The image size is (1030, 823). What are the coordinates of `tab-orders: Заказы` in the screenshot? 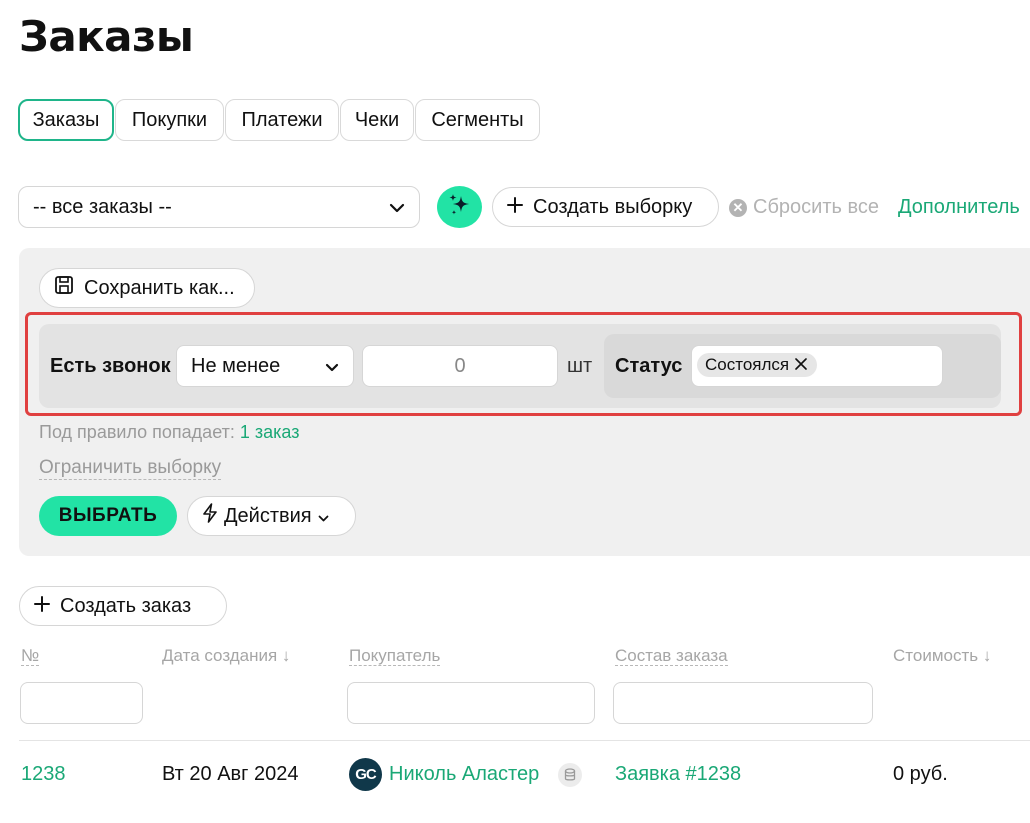 It's located at (66, 120).